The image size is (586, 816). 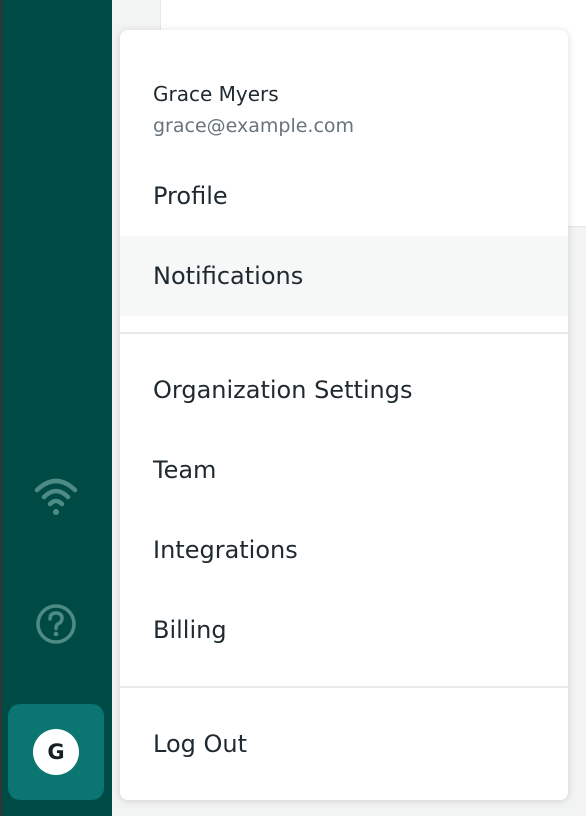 I want to click on account-button: G, so click(x=56, y=752).